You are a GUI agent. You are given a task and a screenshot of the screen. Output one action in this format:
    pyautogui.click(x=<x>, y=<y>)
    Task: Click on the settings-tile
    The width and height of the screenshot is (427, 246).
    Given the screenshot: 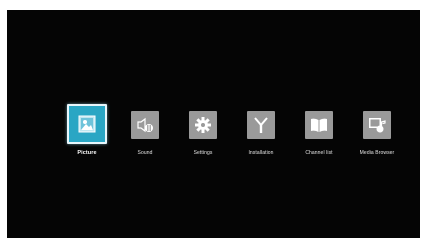 What is the action you would take?
    pyautogui.click(x=203, y=125)
    